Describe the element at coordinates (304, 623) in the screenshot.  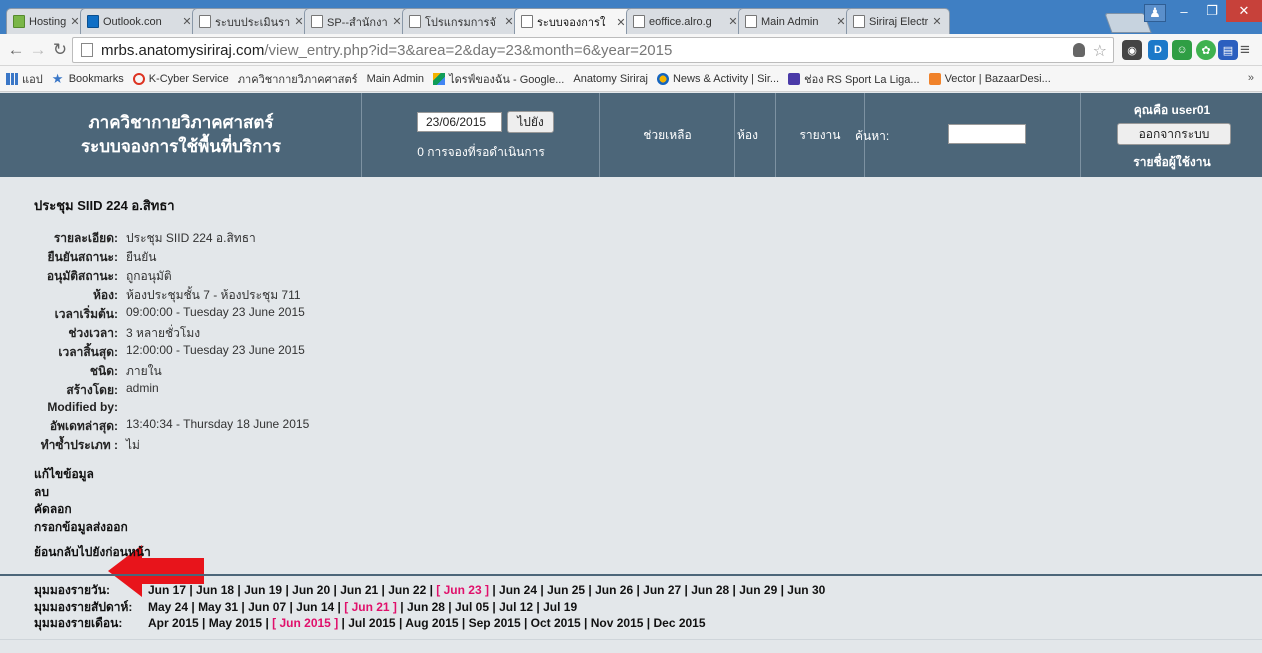
I see `month-view-link: Jun 2015` at that location.